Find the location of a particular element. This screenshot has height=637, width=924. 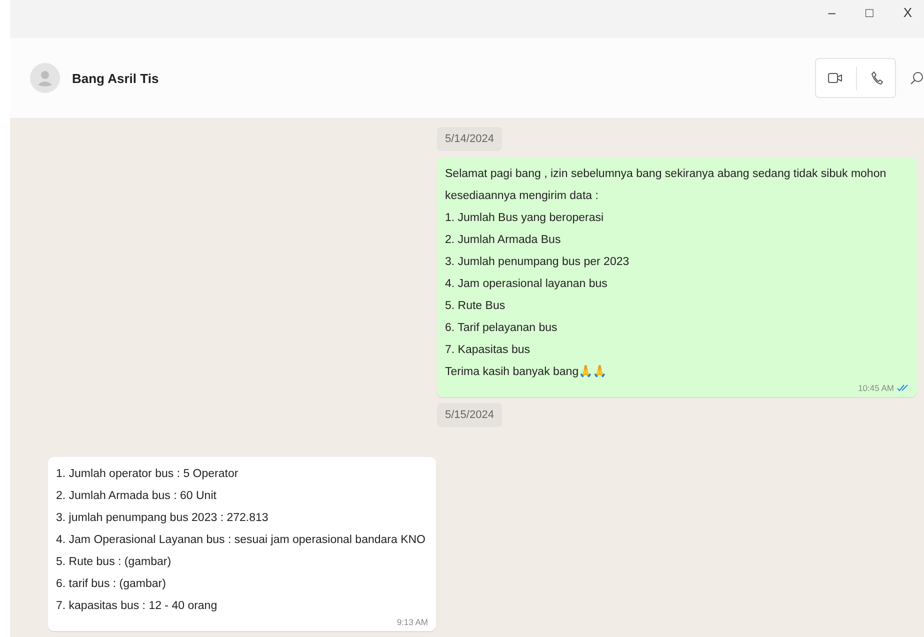

minimize-button: – is located at coordinates (832, 12).